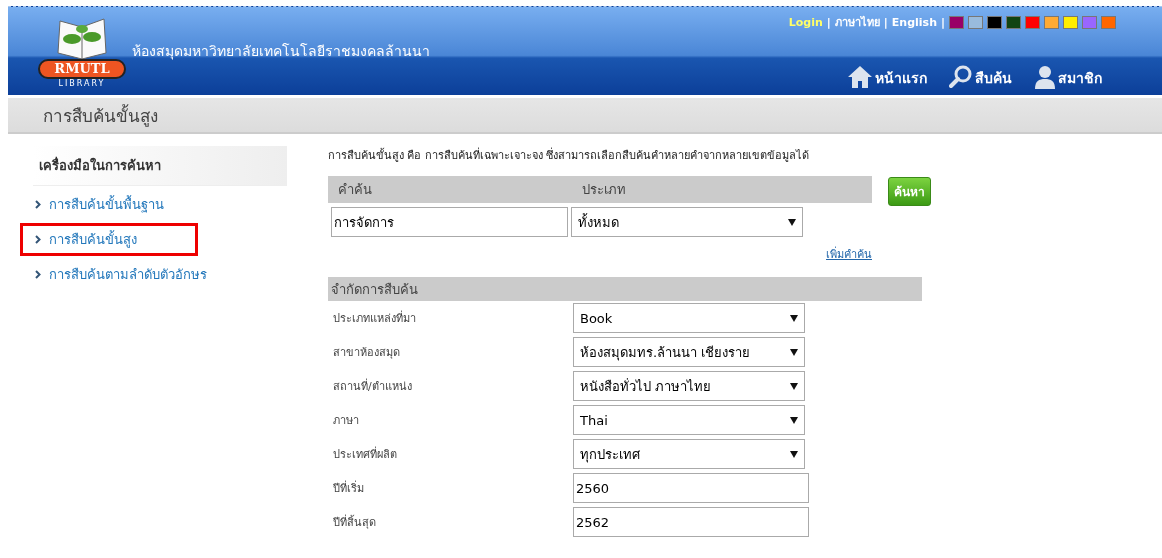  I want to click on field-label: ปีที่สิ้นสุด, so click(354, 522).